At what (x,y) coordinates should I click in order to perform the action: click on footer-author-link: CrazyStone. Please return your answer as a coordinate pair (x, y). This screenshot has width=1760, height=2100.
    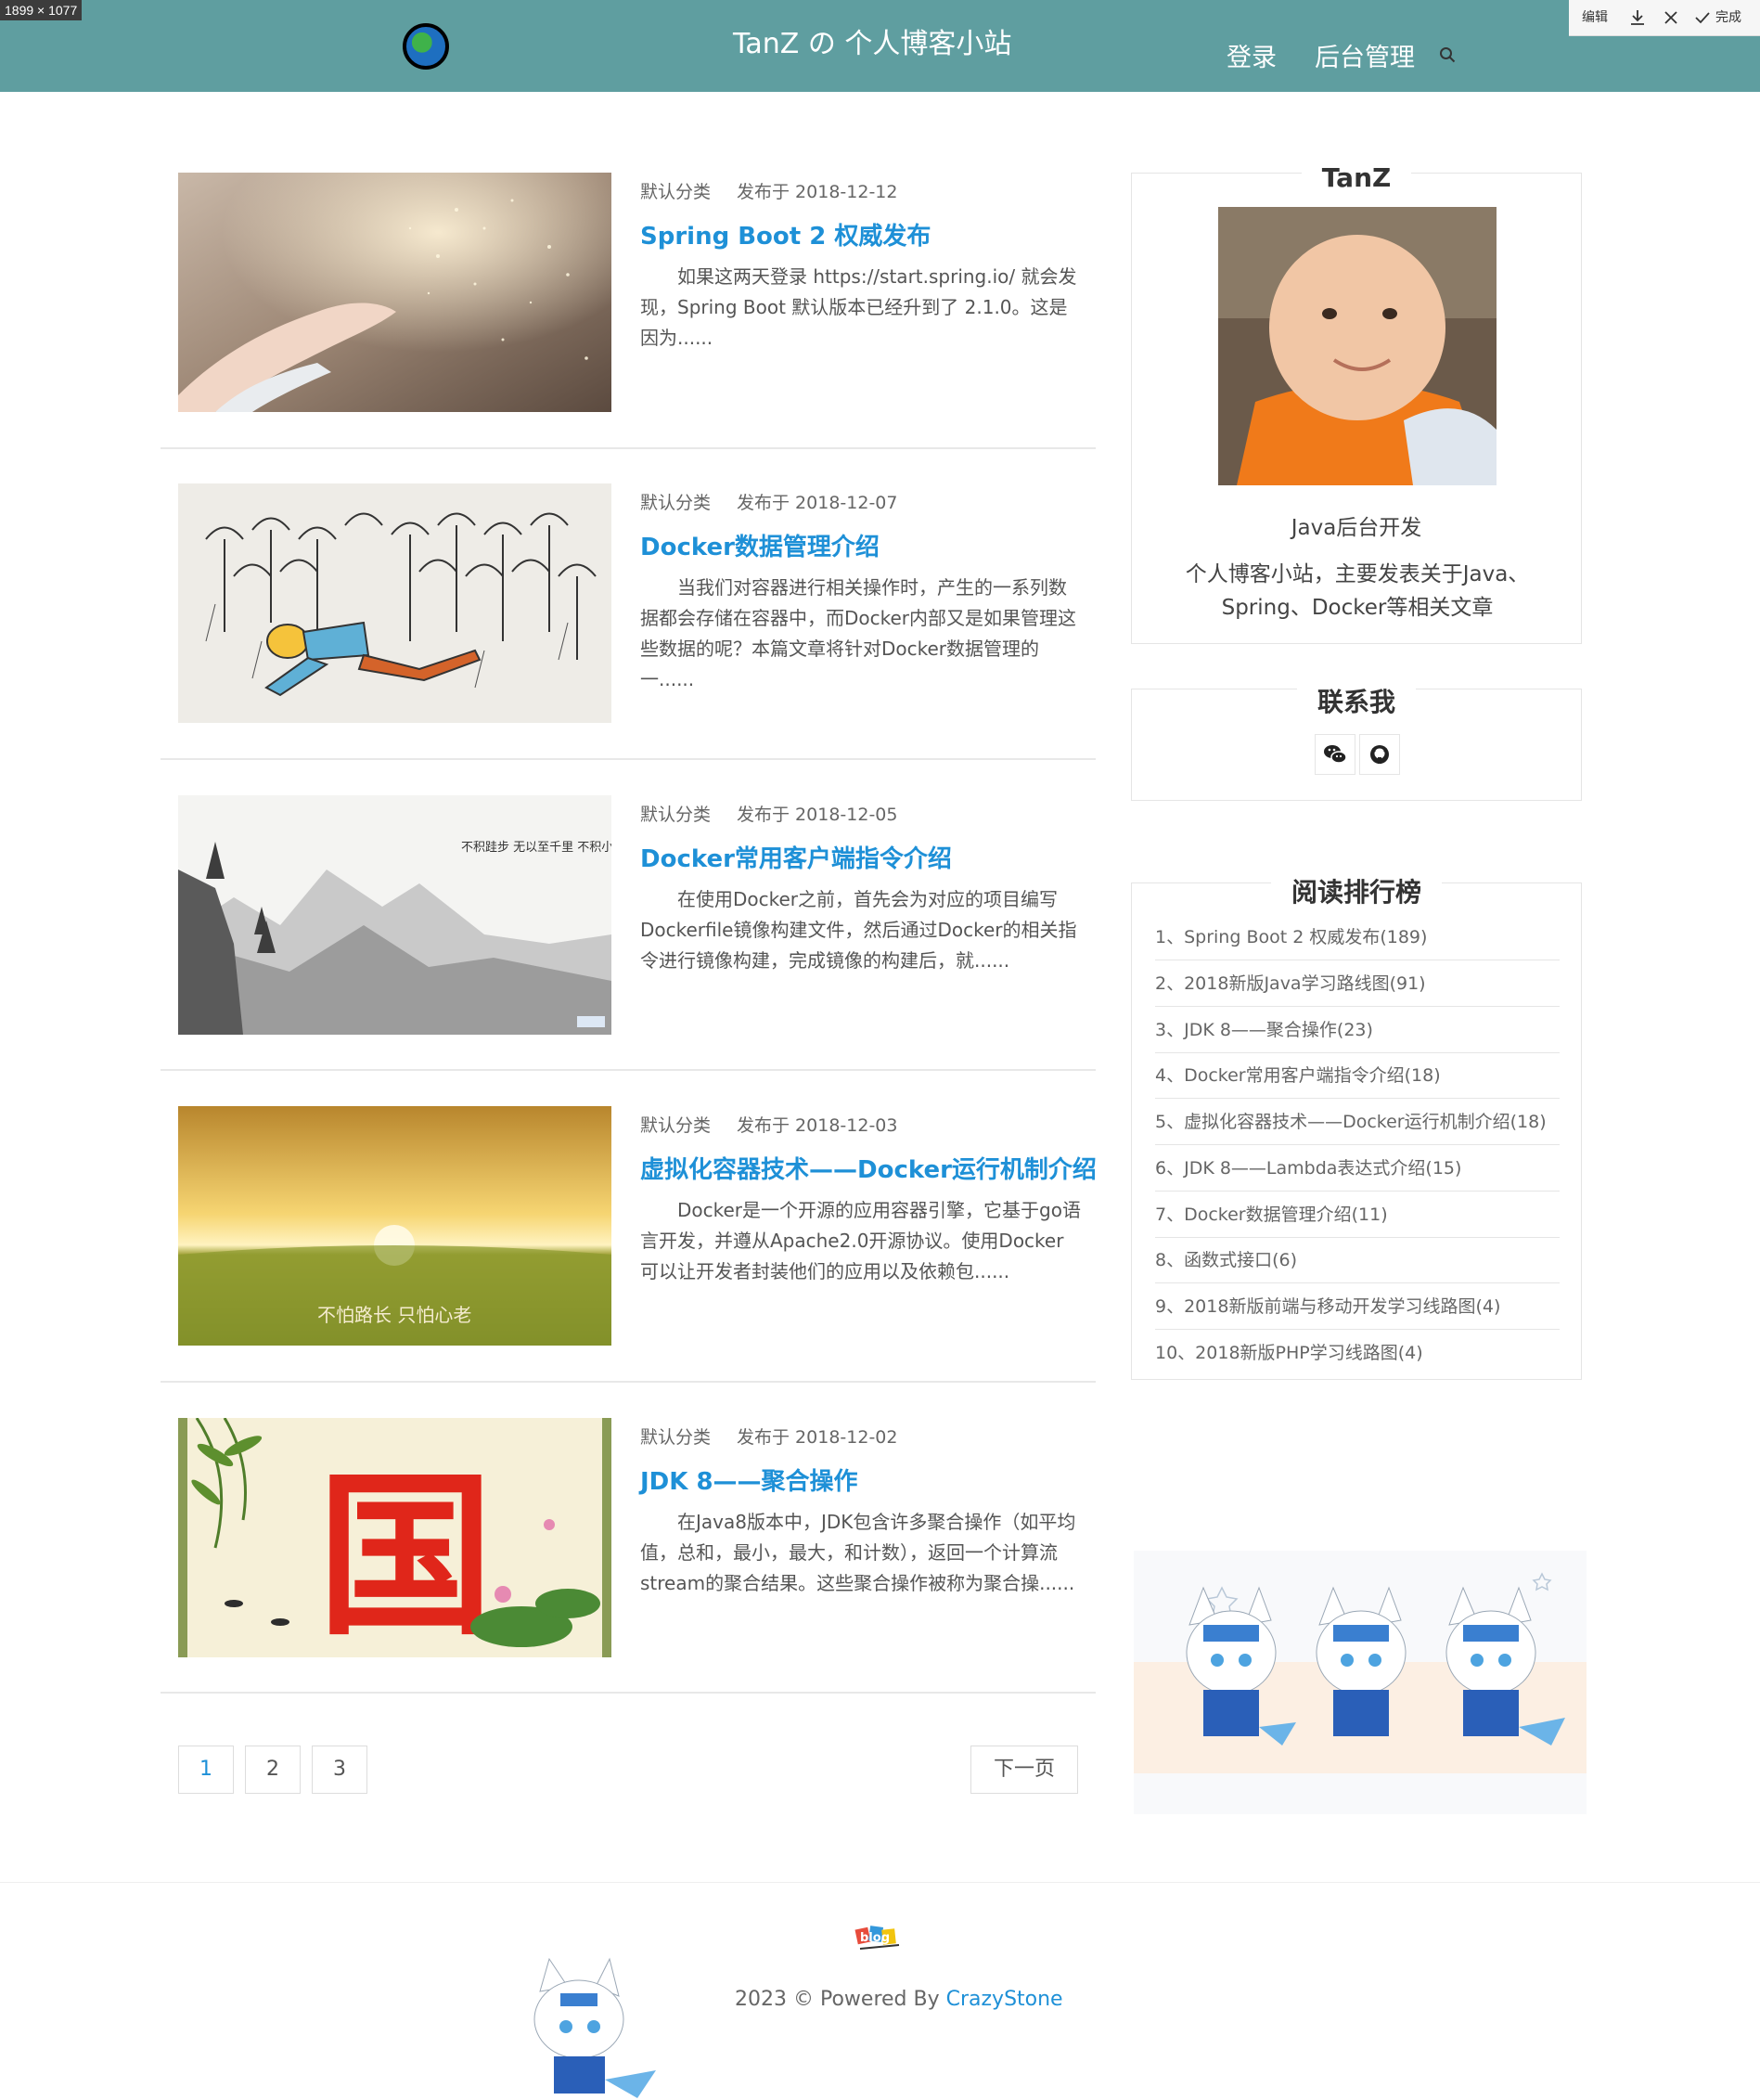
    Looking at the image, I should click on (1004, 2000).